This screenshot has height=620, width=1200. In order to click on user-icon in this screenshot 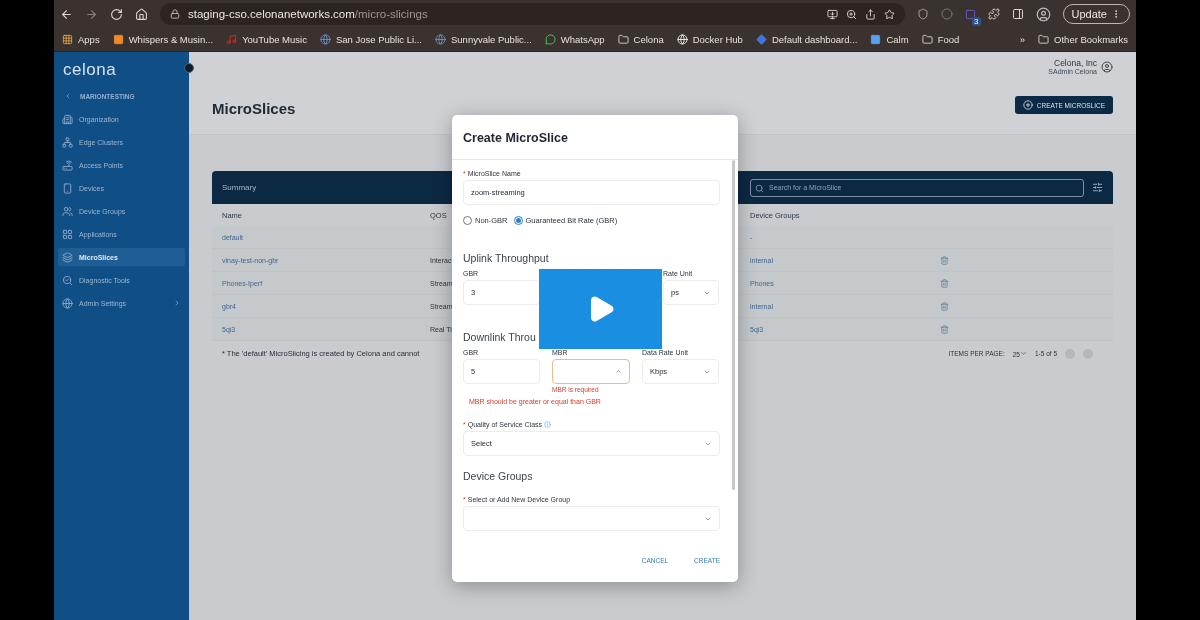, I will do `click(1107, 66)`.